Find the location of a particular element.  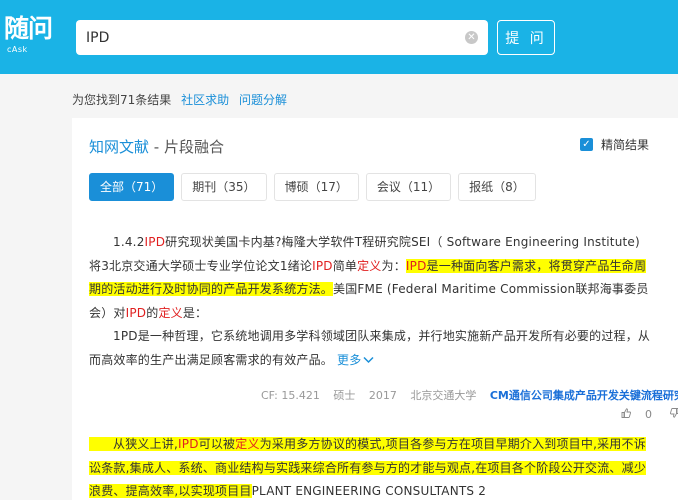

filter-tabs: 全部（71） 期刊（35） 博硕（17） 会议（11） 报纸（8） is located at coordinates (316, 187).